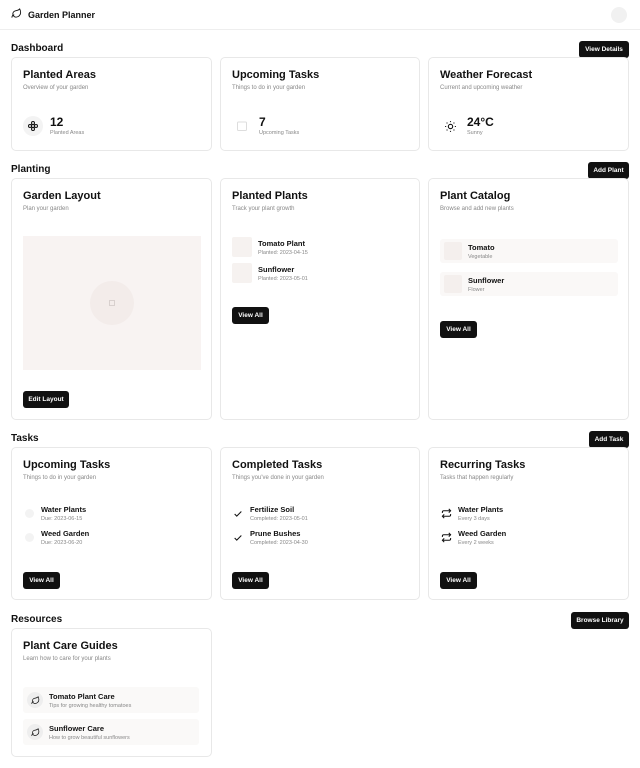  Describe the element at coordinates (450, 126) in the screenshot. I see `sun-icon` at that location.